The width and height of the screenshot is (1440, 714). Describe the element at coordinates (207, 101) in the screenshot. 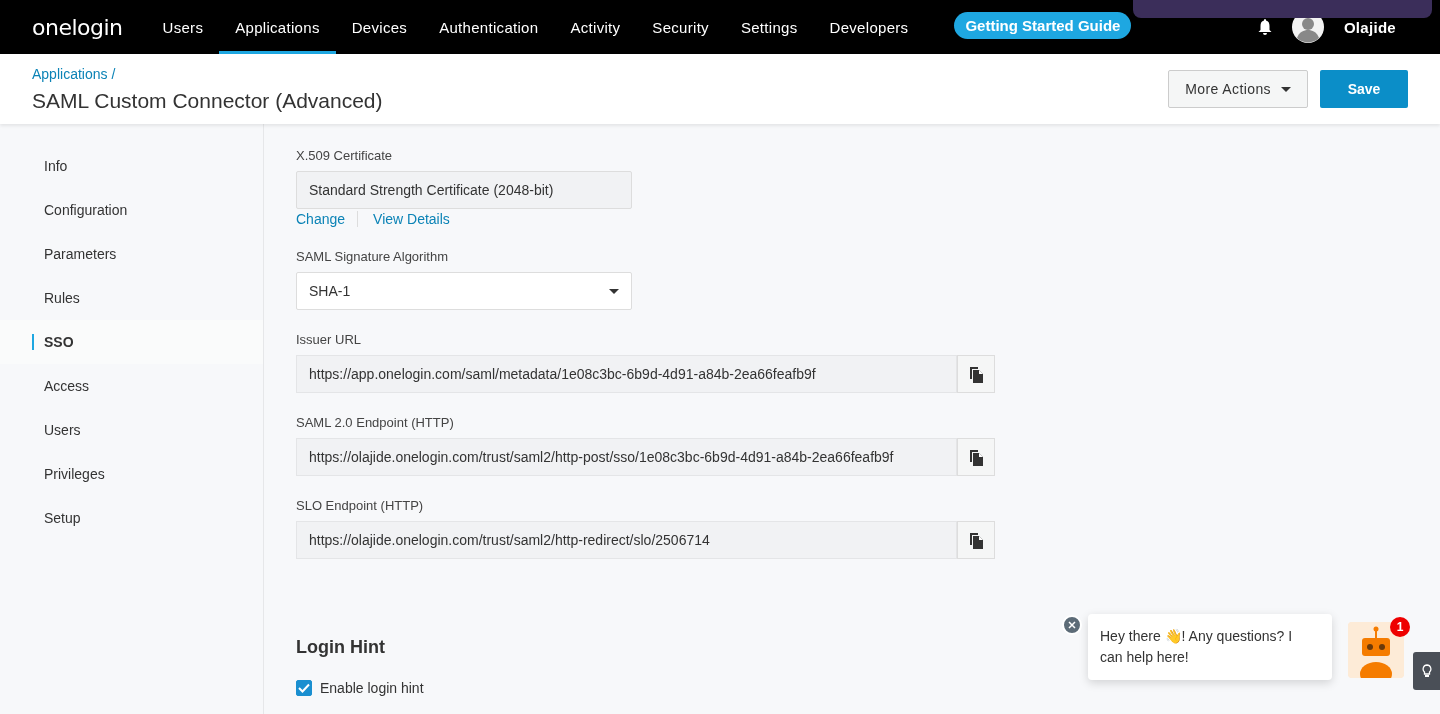

I see `page-title: SAML Custom Connector (Advanced)` at that location.